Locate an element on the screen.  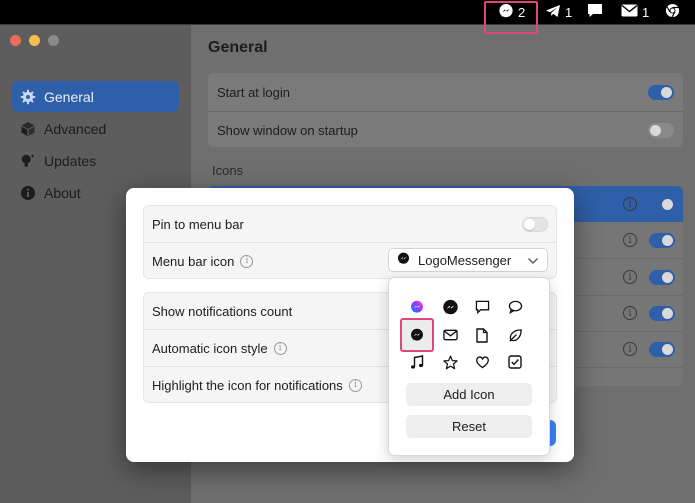
leaf-icon is located at coordinates (515, 335).